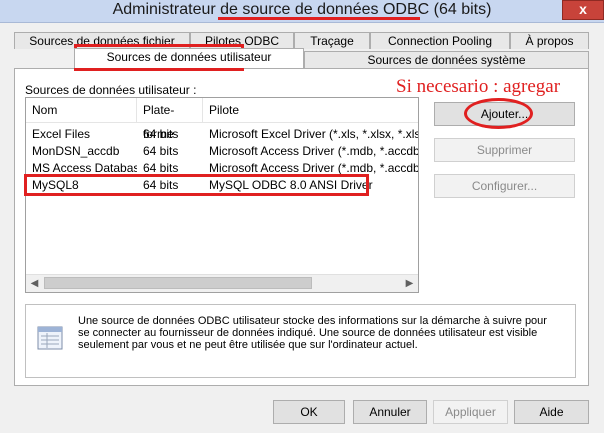 The image size is (604, 433). I want to click on scroll-right-arrow-icon: ▶, so click(409, 283).